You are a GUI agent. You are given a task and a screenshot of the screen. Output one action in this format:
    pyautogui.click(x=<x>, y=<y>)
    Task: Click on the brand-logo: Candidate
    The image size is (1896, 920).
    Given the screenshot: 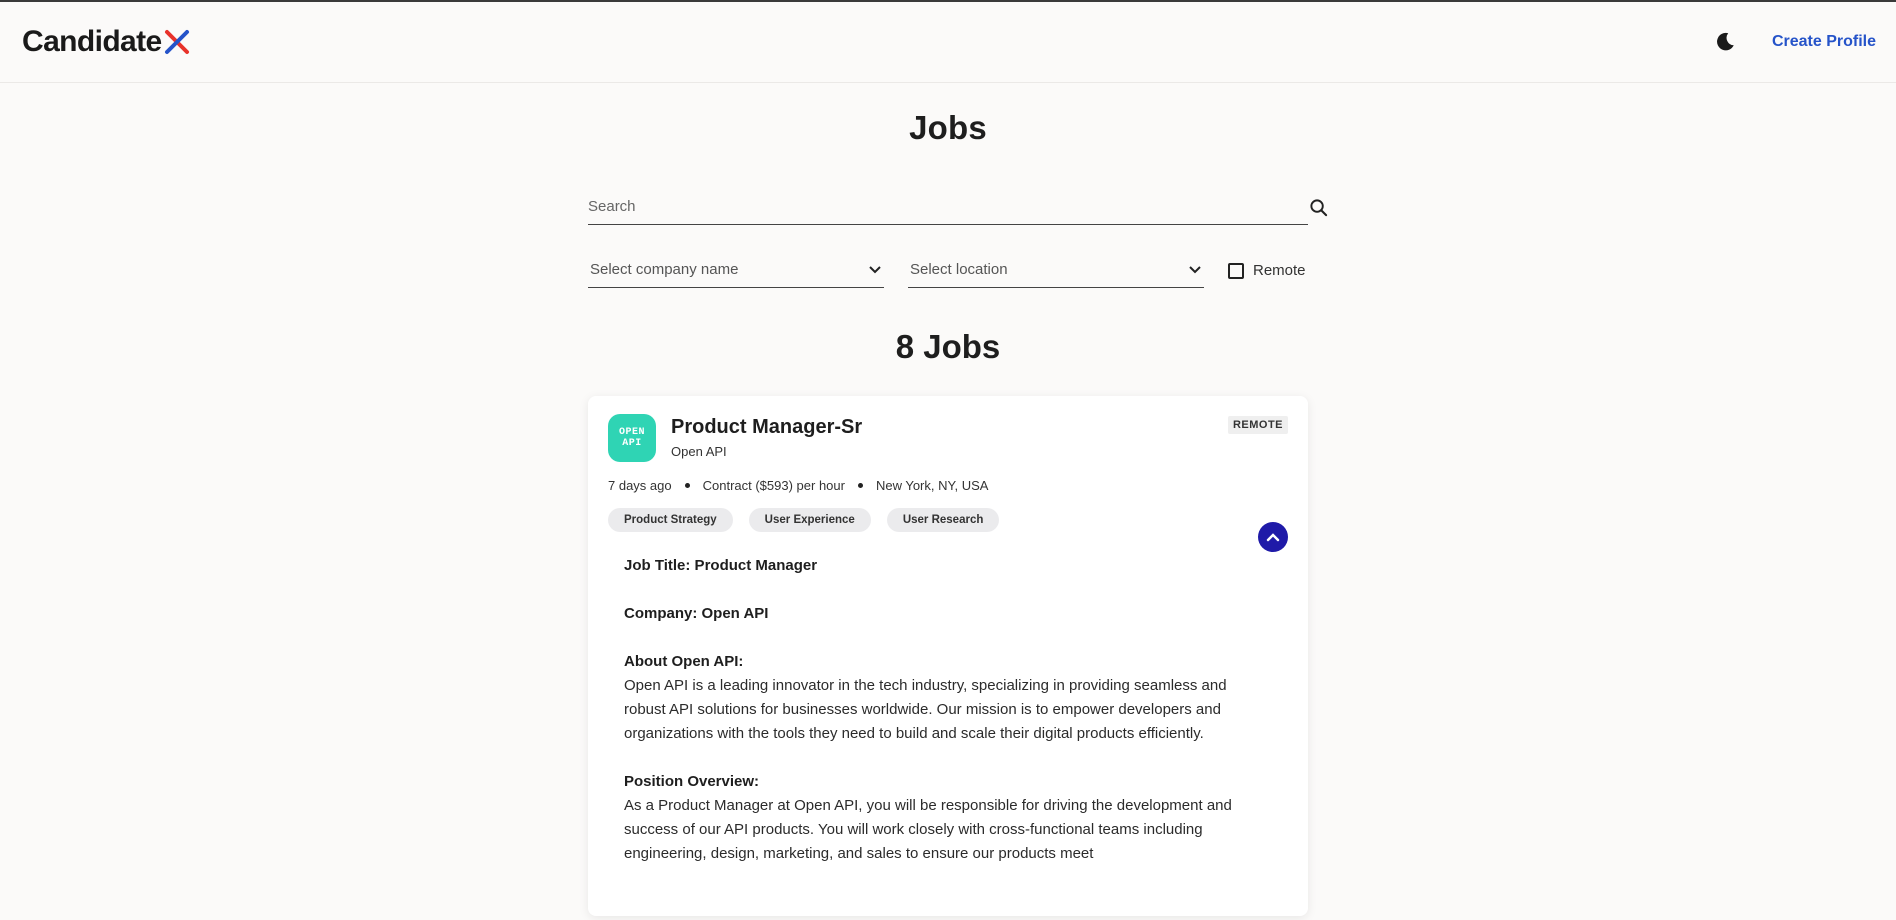 What is the action you would take?
    pyautogui.click(x=106, y=42)
    